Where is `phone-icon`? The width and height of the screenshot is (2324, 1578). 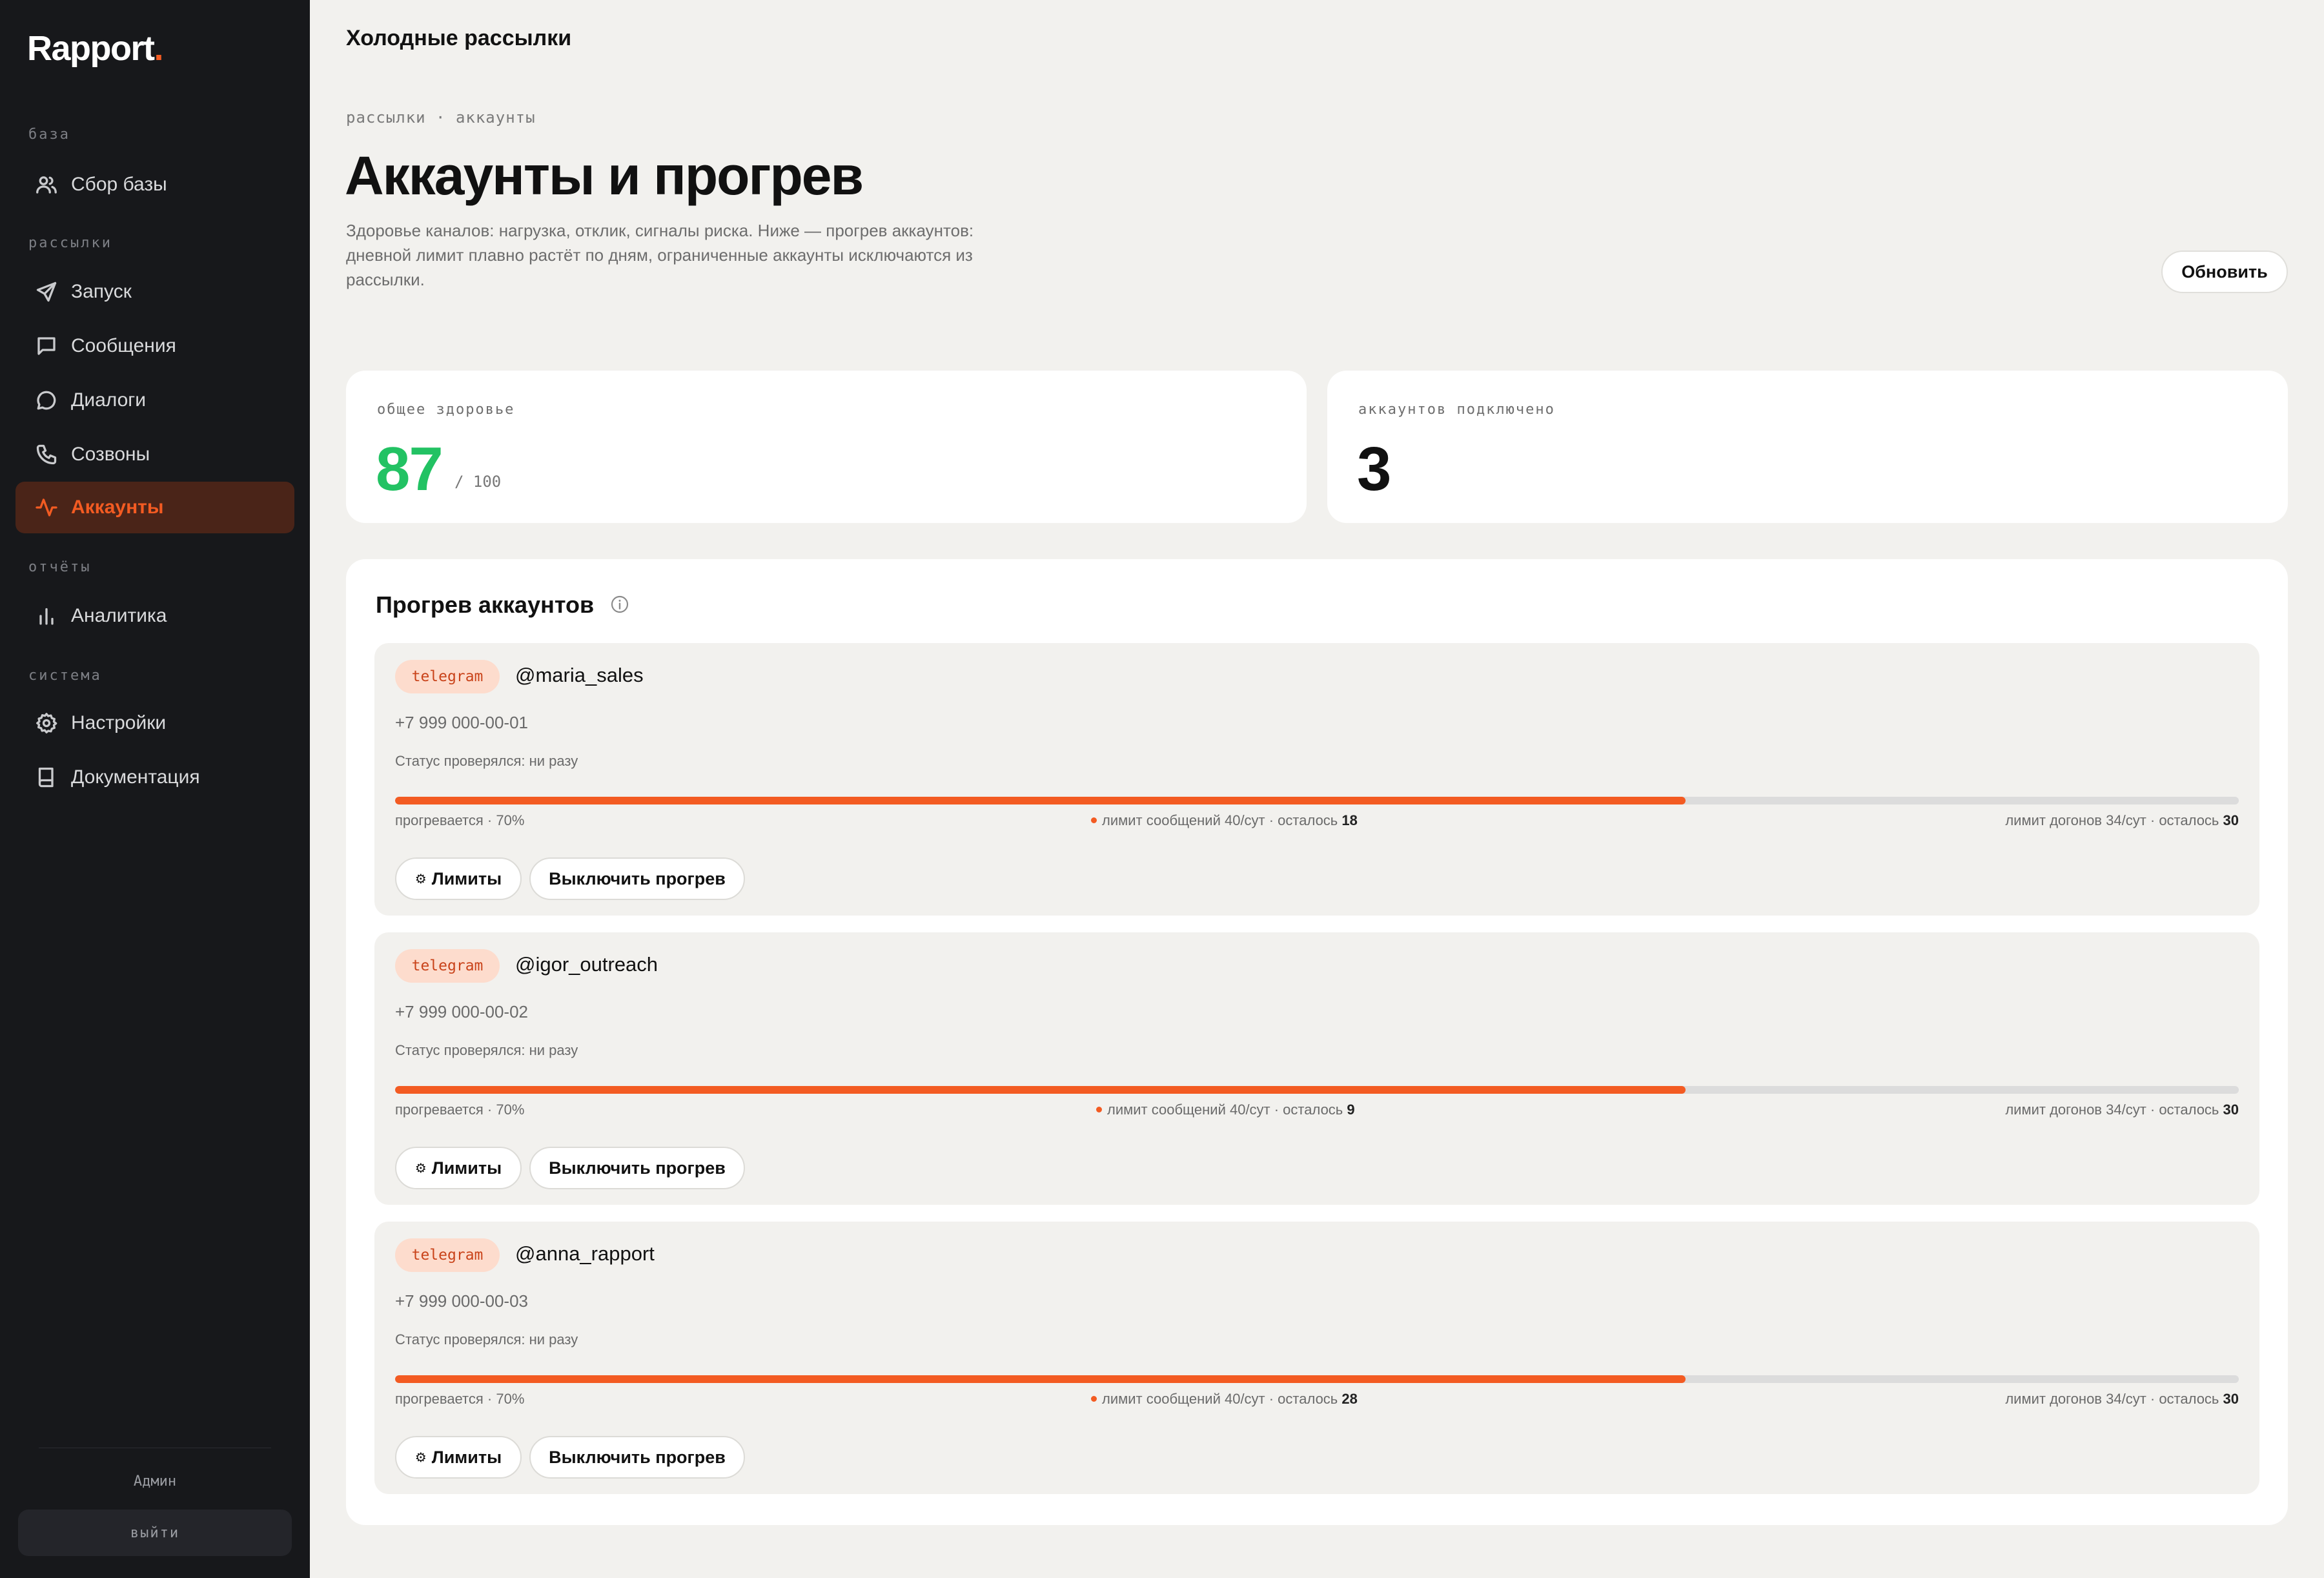 phone-icon is located at coordinates (46, 454).